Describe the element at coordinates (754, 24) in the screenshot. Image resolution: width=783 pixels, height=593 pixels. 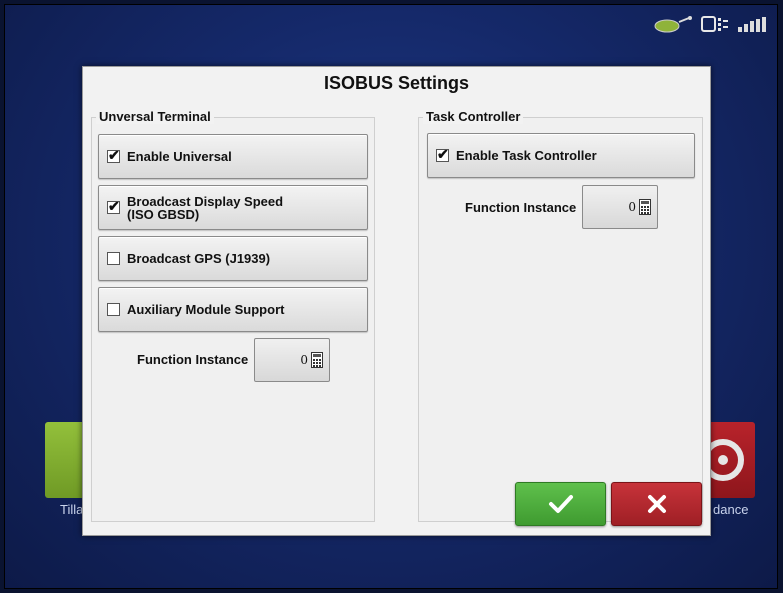
I see `cellular-signal-icon` at that location.